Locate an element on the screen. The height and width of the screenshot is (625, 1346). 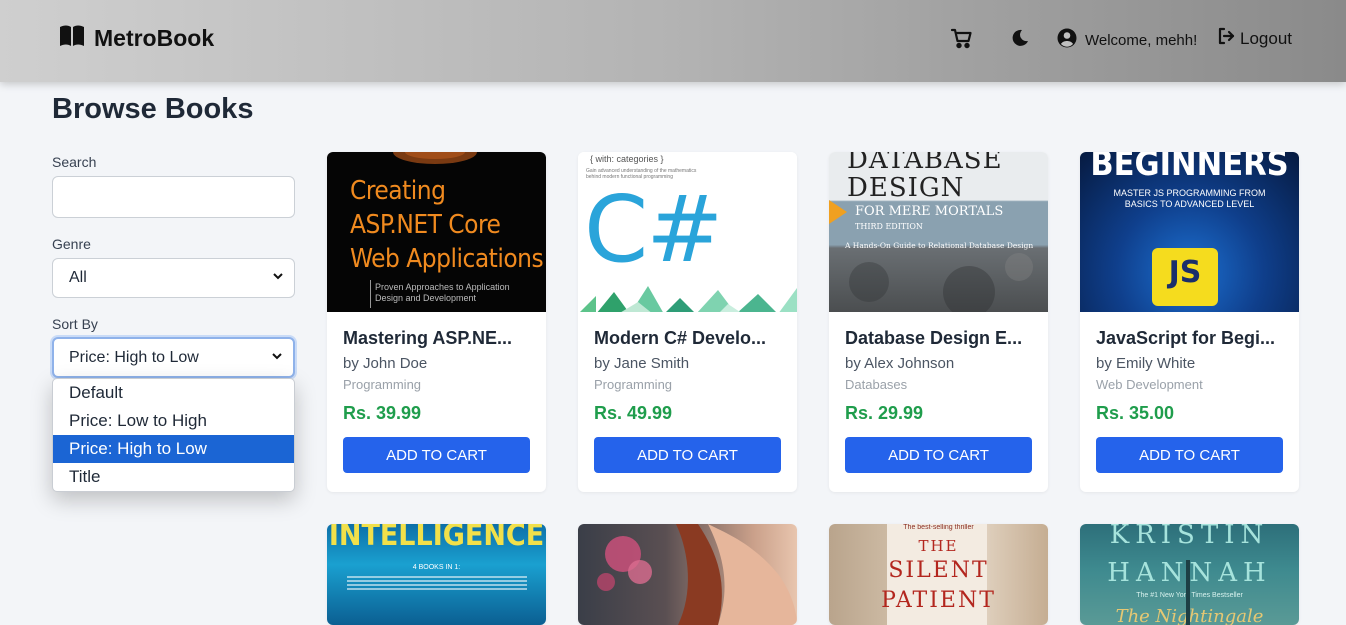
logout-label: Logout is located at coordinates (1266, 38).